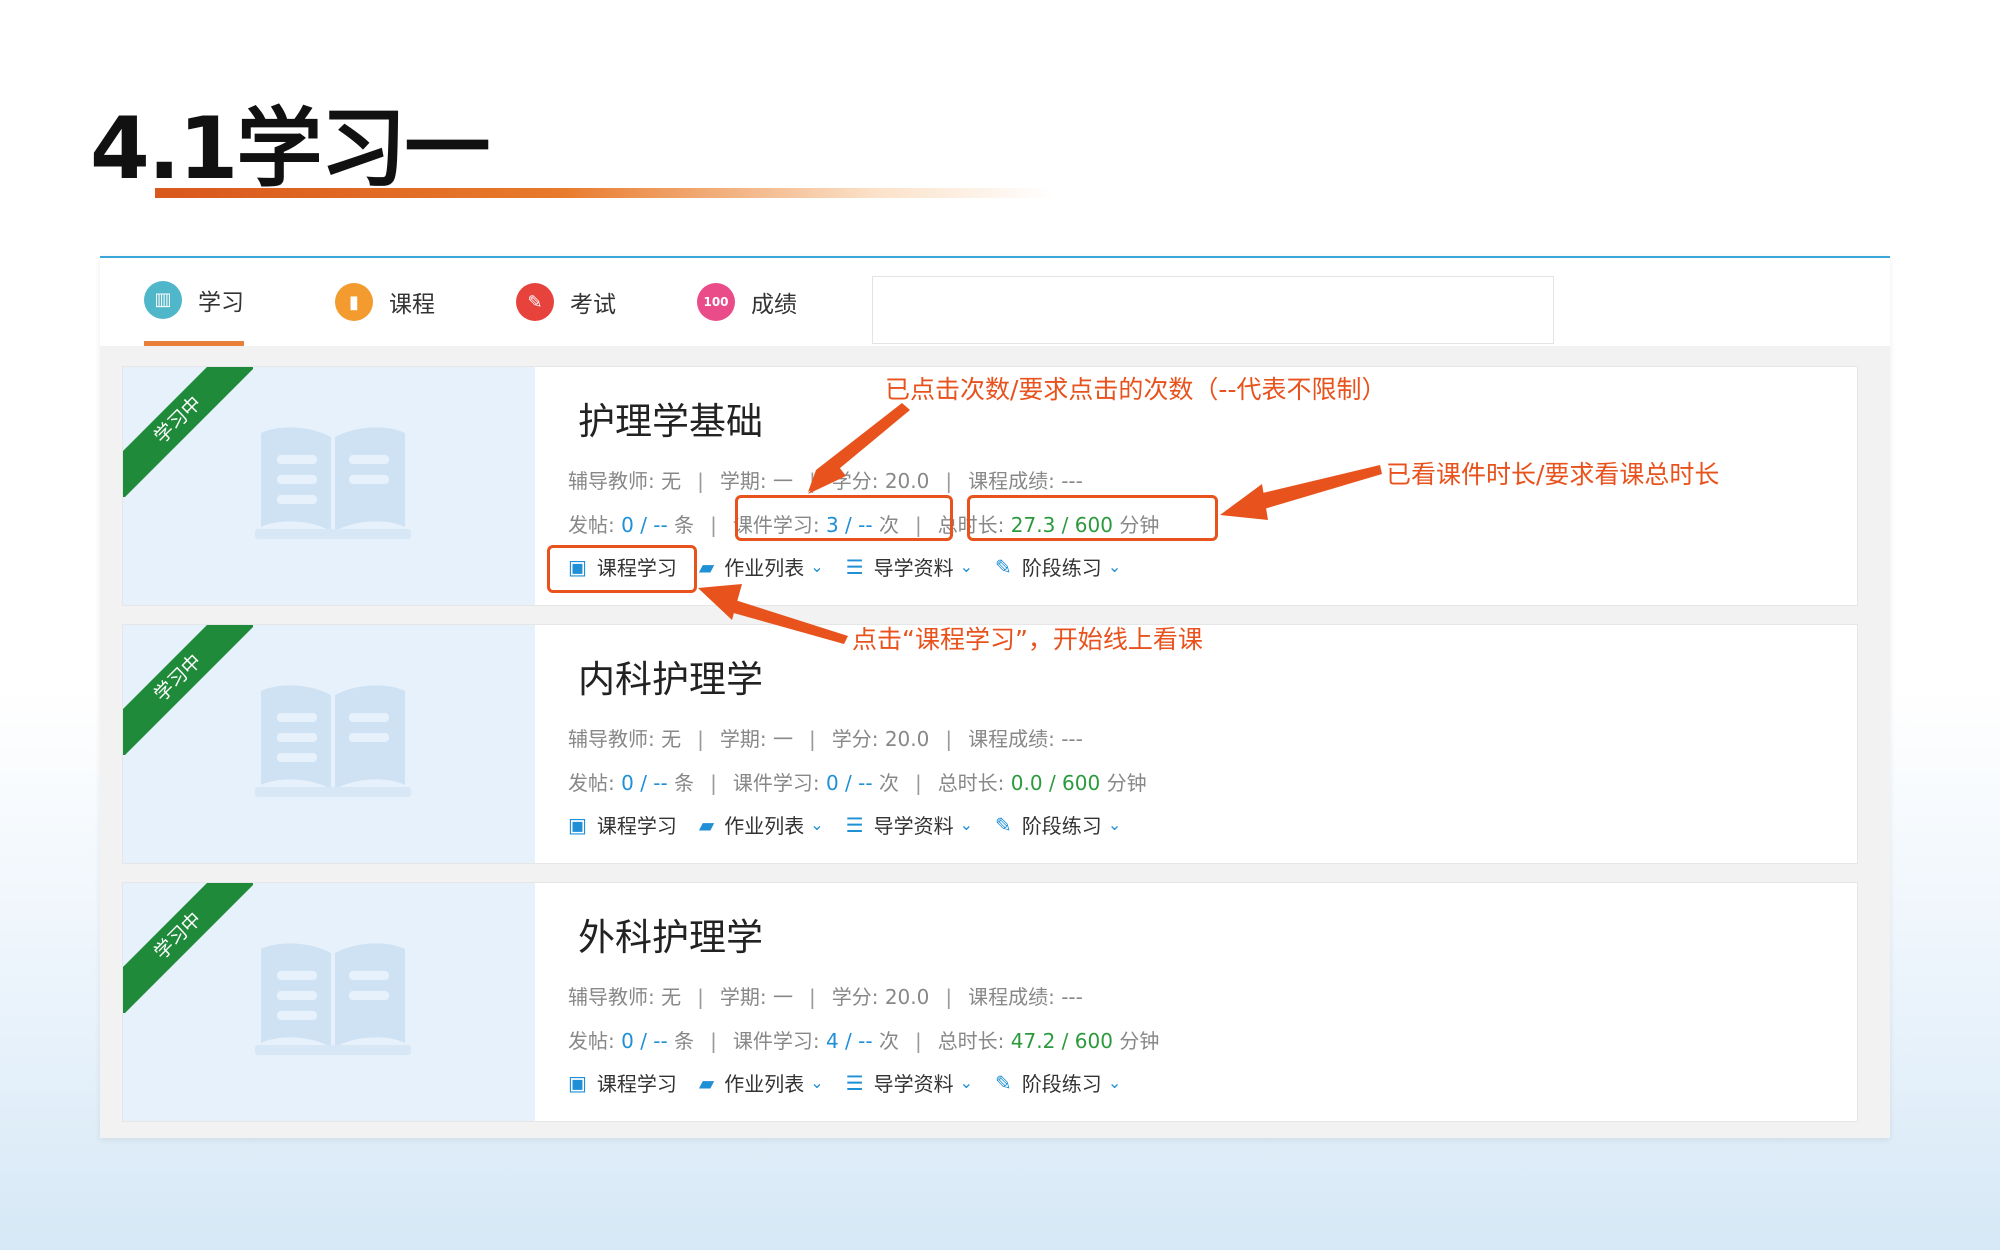 The width and height of the screenshot is (2000, 1250). What do you see at coordinates (774, 305) in the screenshot?
I see `tab-label: 成绩` at bounding box center [774, 305].